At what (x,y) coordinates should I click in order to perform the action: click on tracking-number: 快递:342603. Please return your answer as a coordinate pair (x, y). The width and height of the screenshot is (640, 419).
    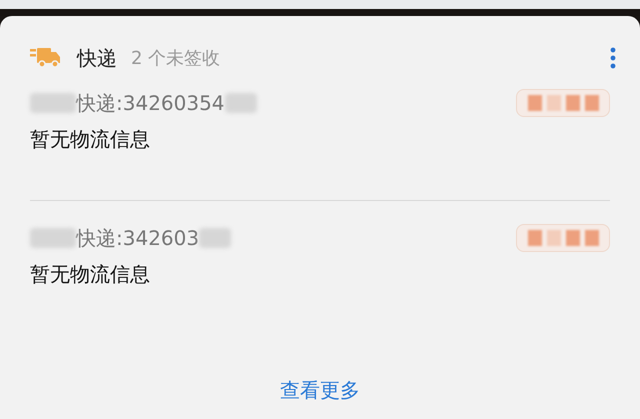
    Looking at the image, I should click on (138, 238).